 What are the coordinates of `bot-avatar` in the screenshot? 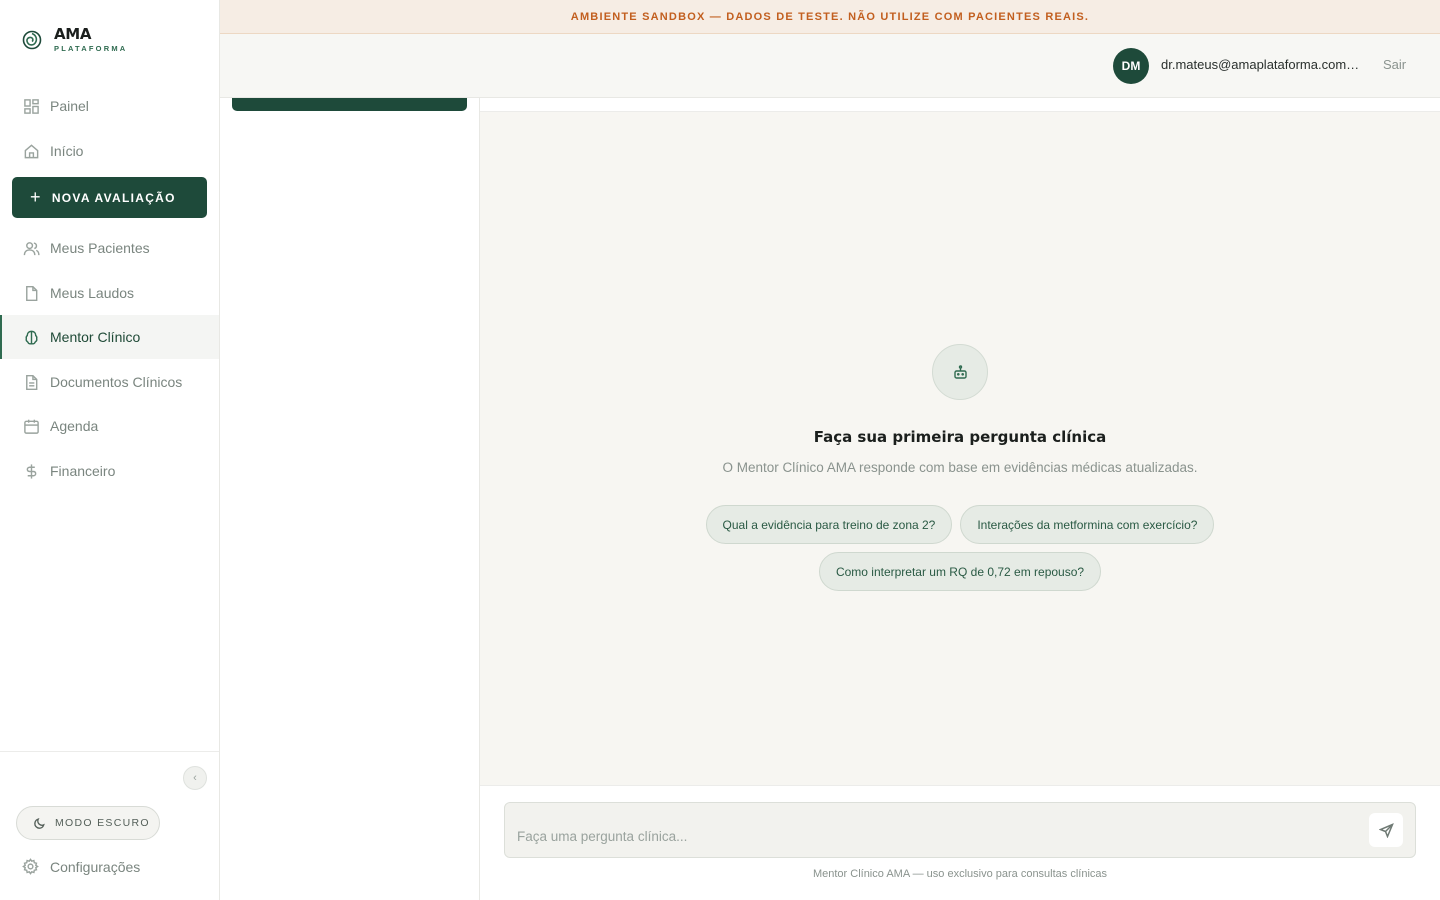 It's located at (960, 372).